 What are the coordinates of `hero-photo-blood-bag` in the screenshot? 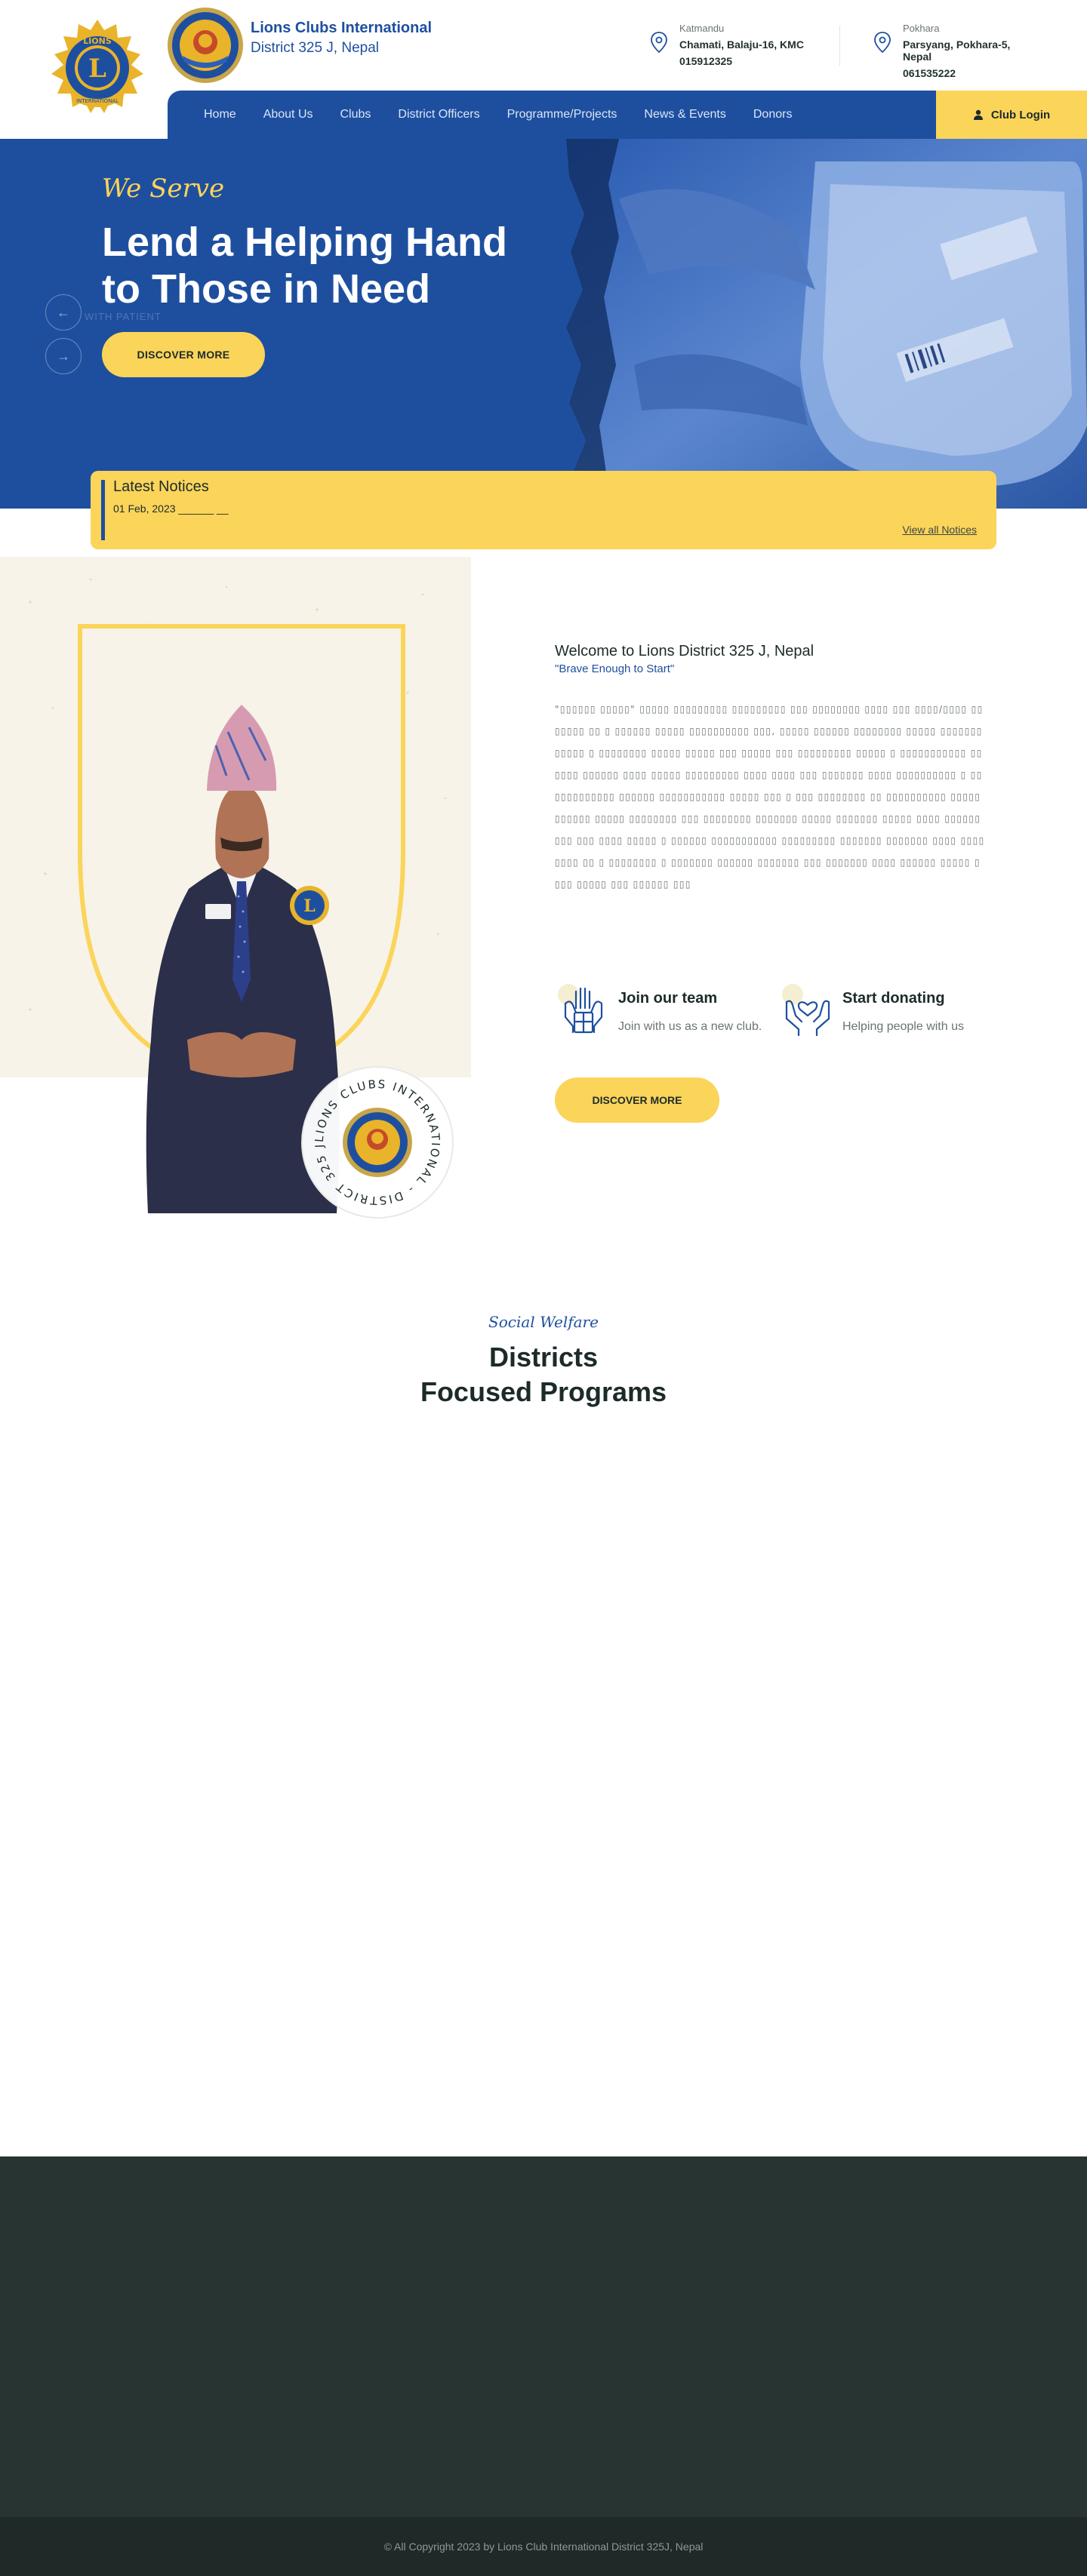 It's located at (827, 324).